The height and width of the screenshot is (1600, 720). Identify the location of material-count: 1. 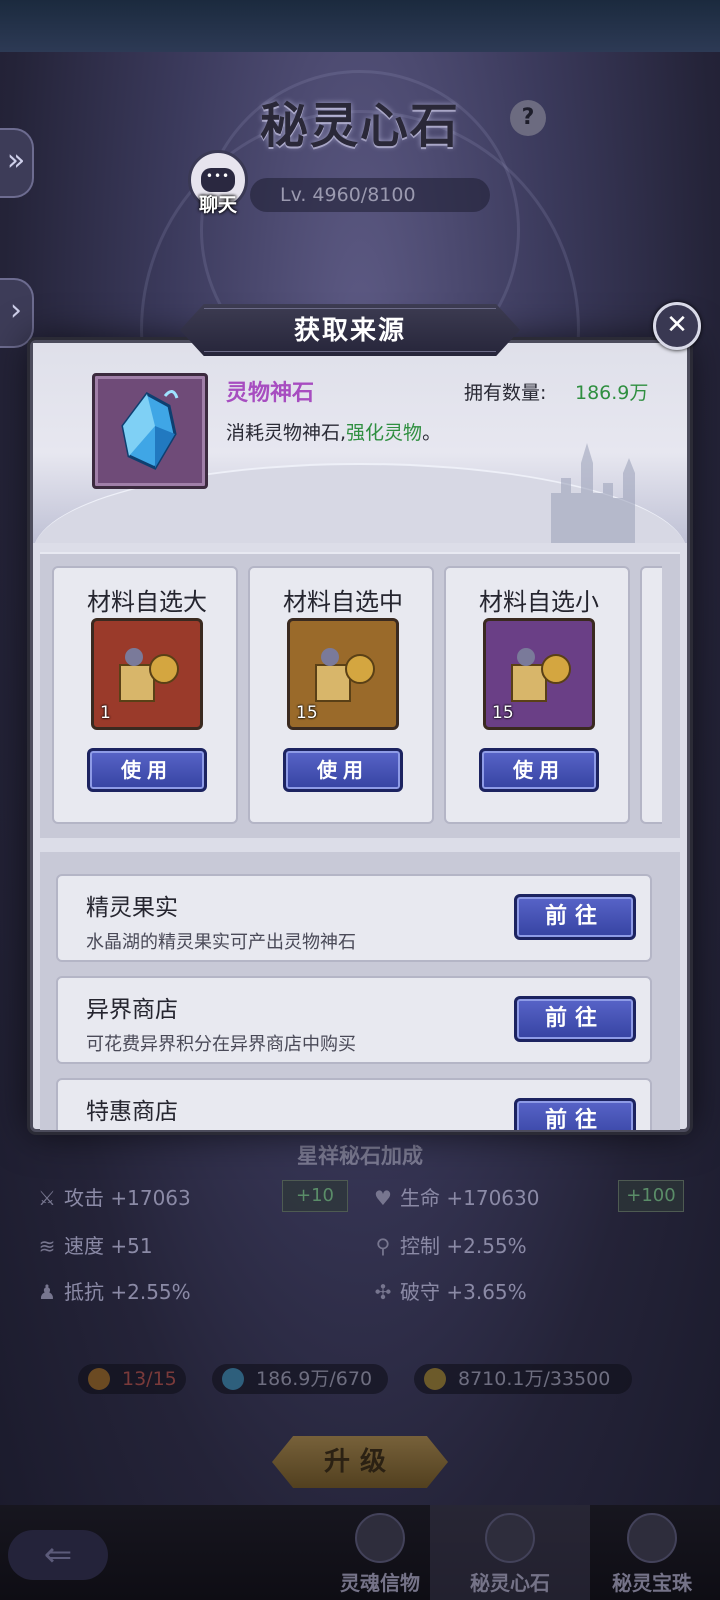
(105, 713).